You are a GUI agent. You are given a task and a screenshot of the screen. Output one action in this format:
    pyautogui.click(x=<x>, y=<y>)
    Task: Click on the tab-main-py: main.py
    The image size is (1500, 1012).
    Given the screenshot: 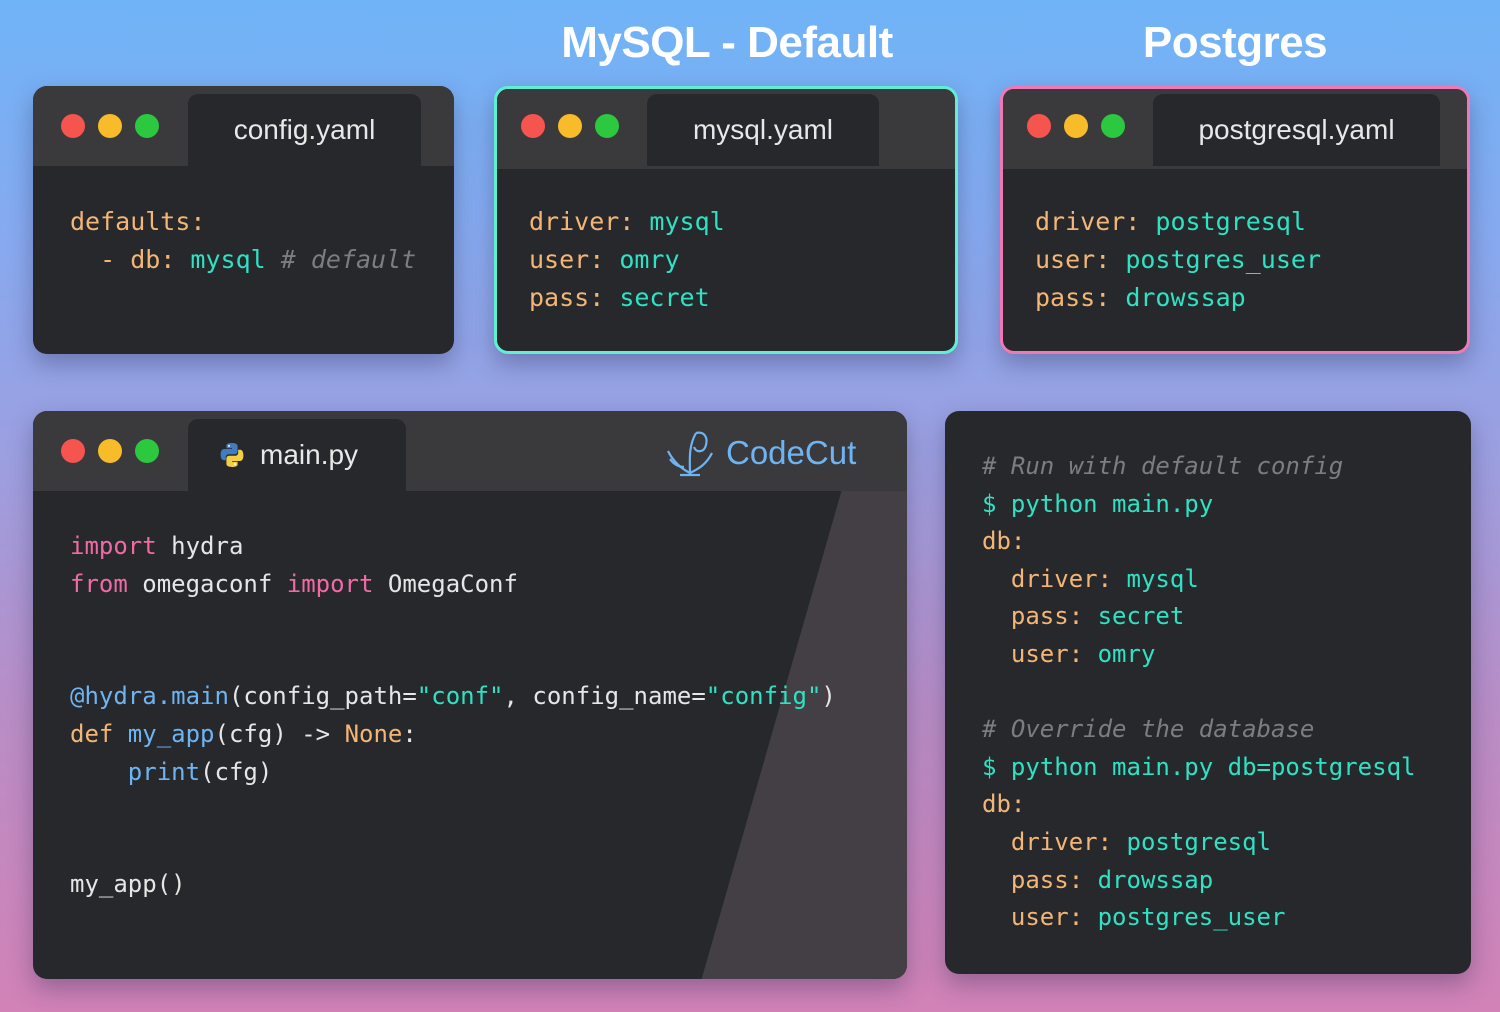 What is the action you would take?
    pyautogui.click(x=297, y=455)
    